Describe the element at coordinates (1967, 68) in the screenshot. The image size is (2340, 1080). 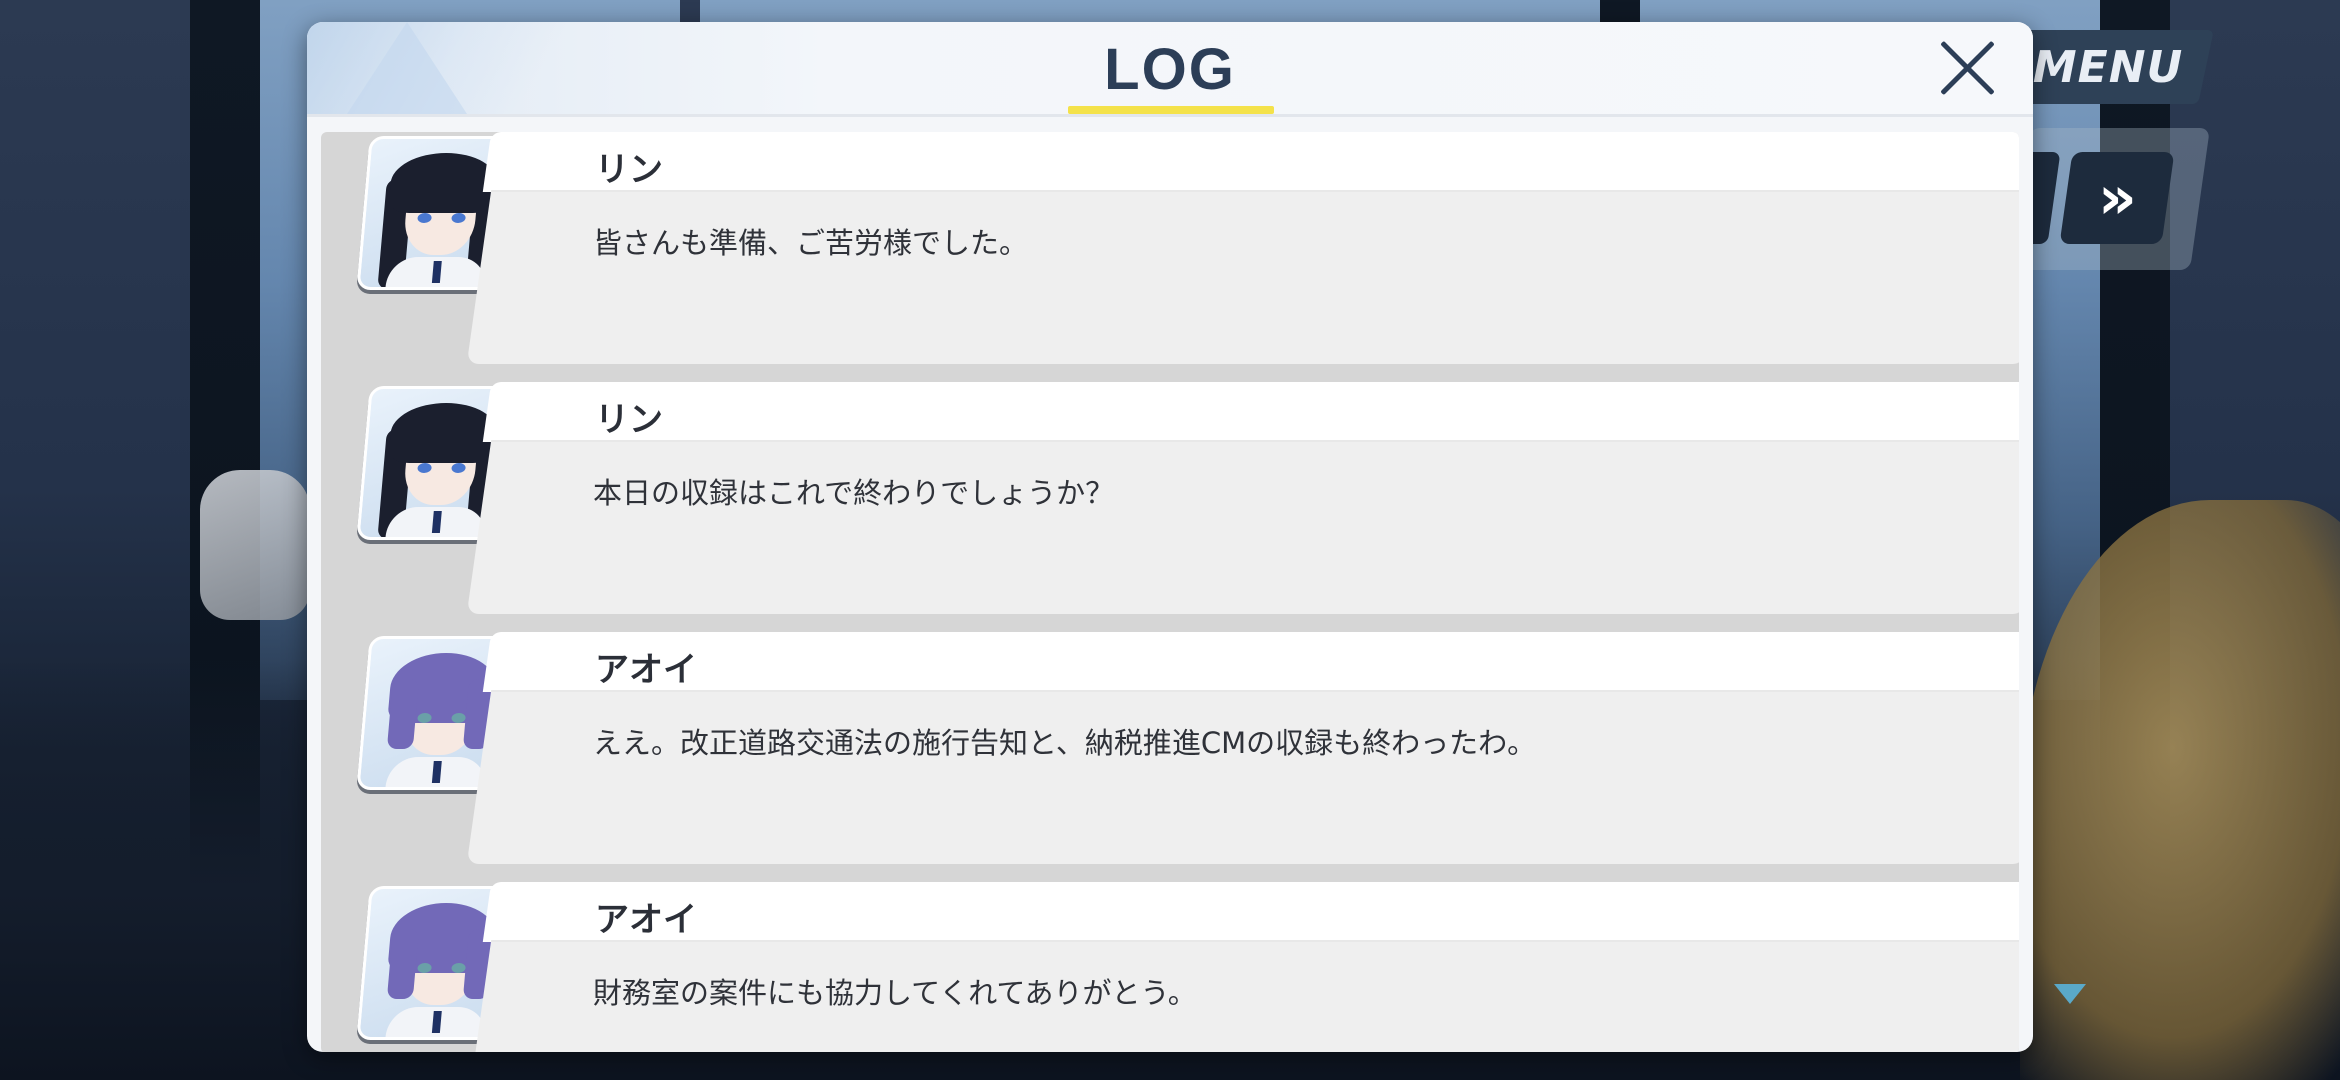
I see `close-icon` at that location.